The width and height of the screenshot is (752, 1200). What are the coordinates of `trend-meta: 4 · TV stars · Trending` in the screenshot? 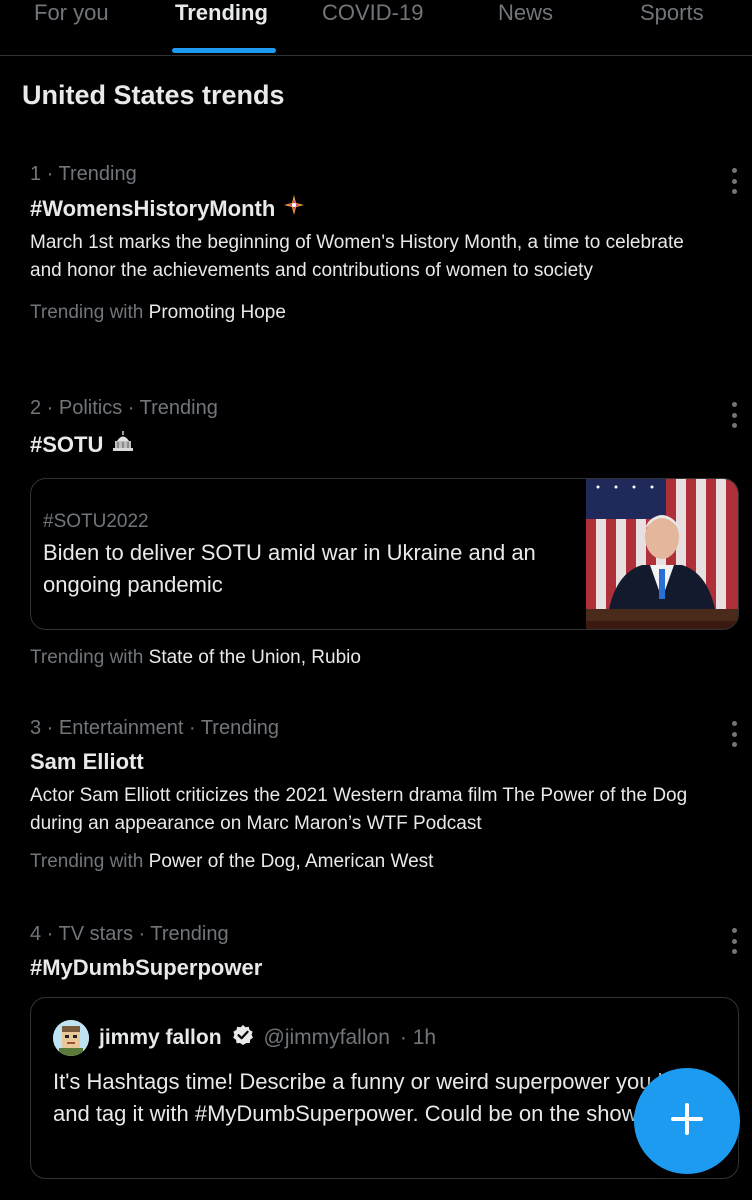 It's located at (129, 934).